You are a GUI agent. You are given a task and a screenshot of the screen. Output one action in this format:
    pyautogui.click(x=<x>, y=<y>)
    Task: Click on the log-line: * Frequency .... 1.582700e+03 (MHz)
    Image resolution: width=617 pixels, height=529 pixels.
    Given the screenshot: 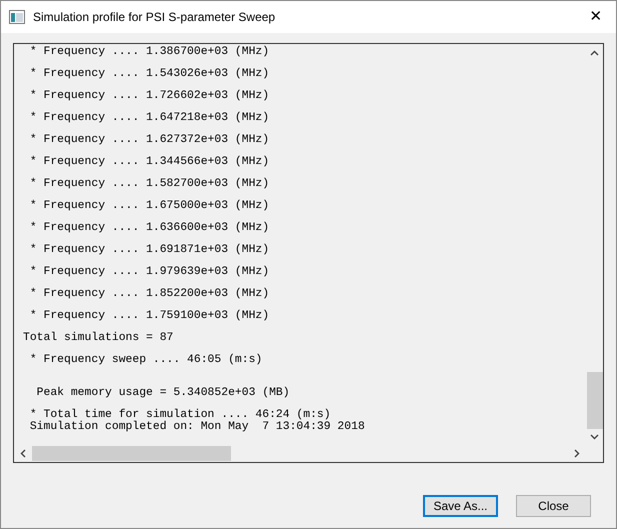 What is the action you would take?
    pyautogui.click(x=149, y=184)
    